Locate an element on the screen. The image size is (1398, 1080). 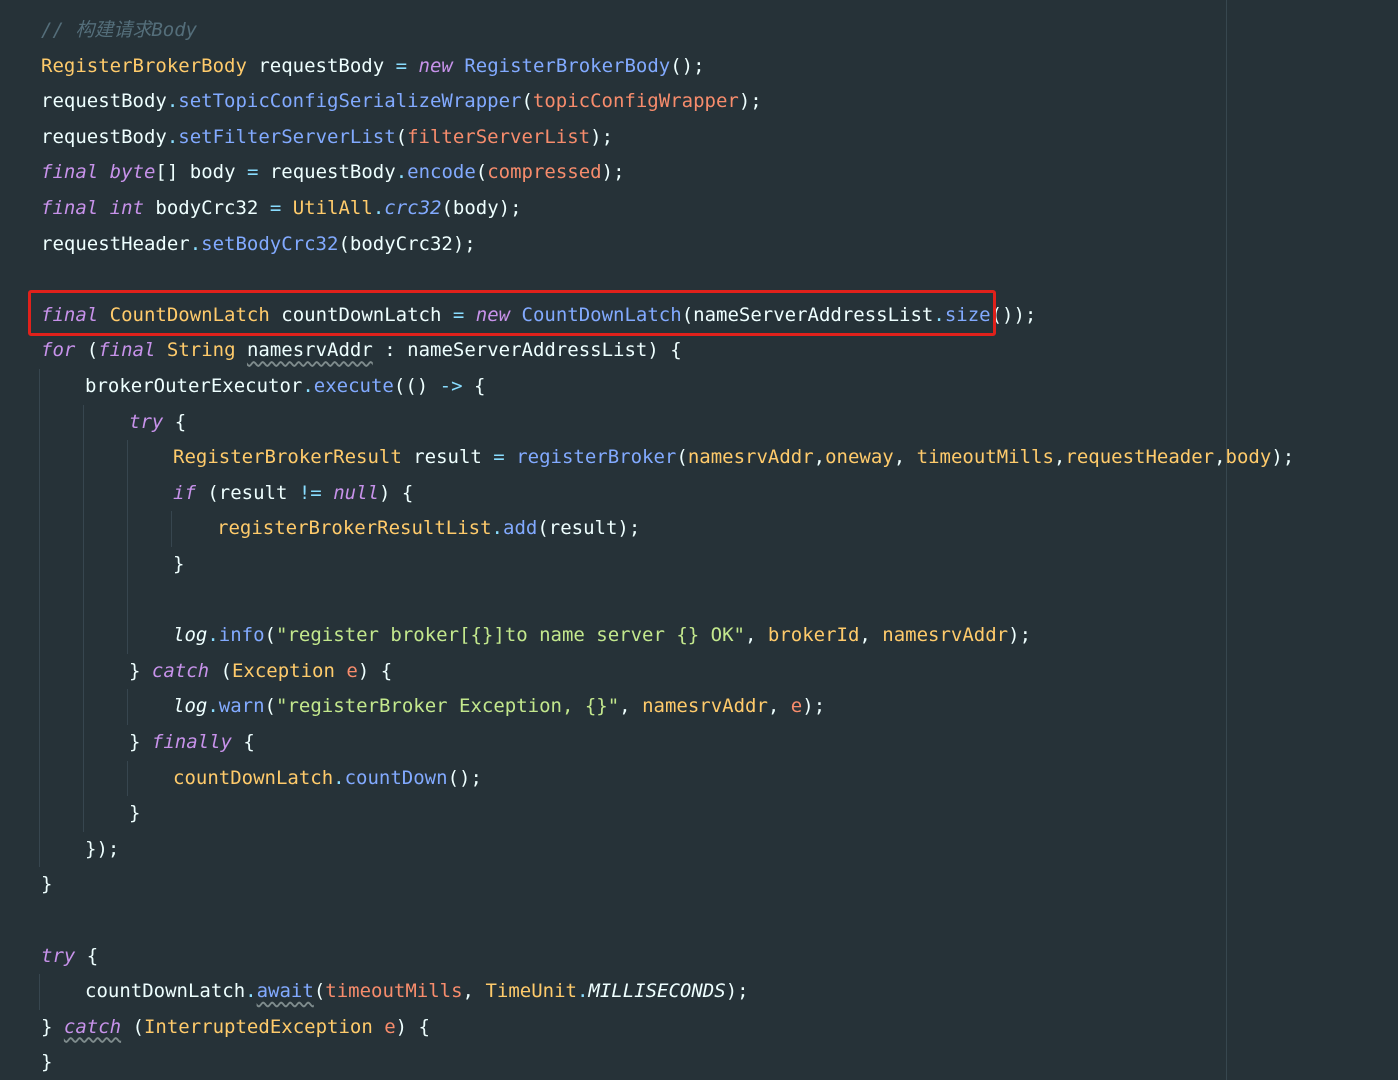
code-token: setTopicConfigSerializeWrapper is located at coordinates (350, 101).